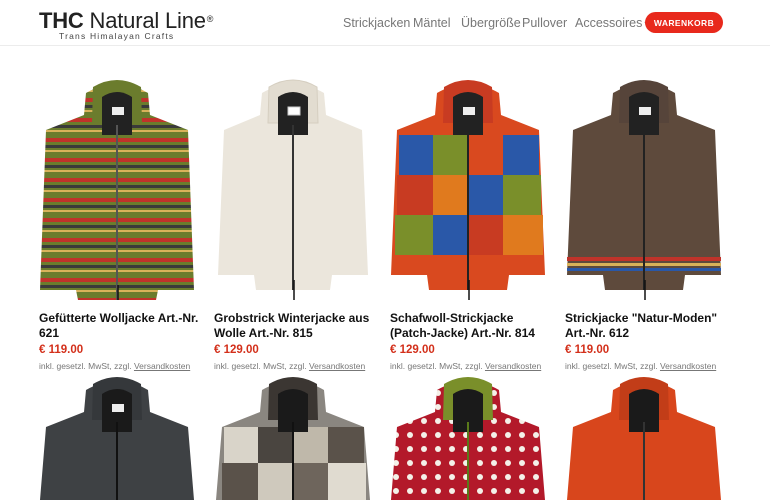  I want to click on product-title: Strickjacke "Natur-Moden" Art.-Nr. 612, so click(645, 326).